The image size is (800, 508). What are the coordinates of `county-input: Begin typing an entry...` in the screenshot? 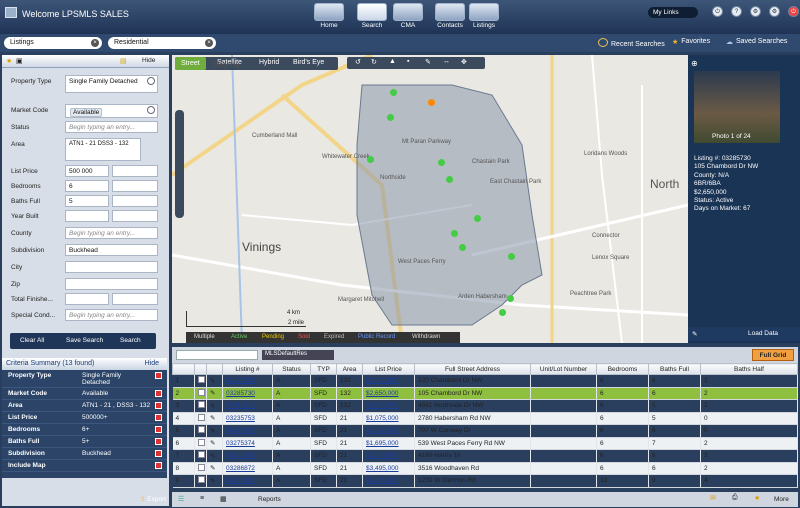 It's located at (111, 233).